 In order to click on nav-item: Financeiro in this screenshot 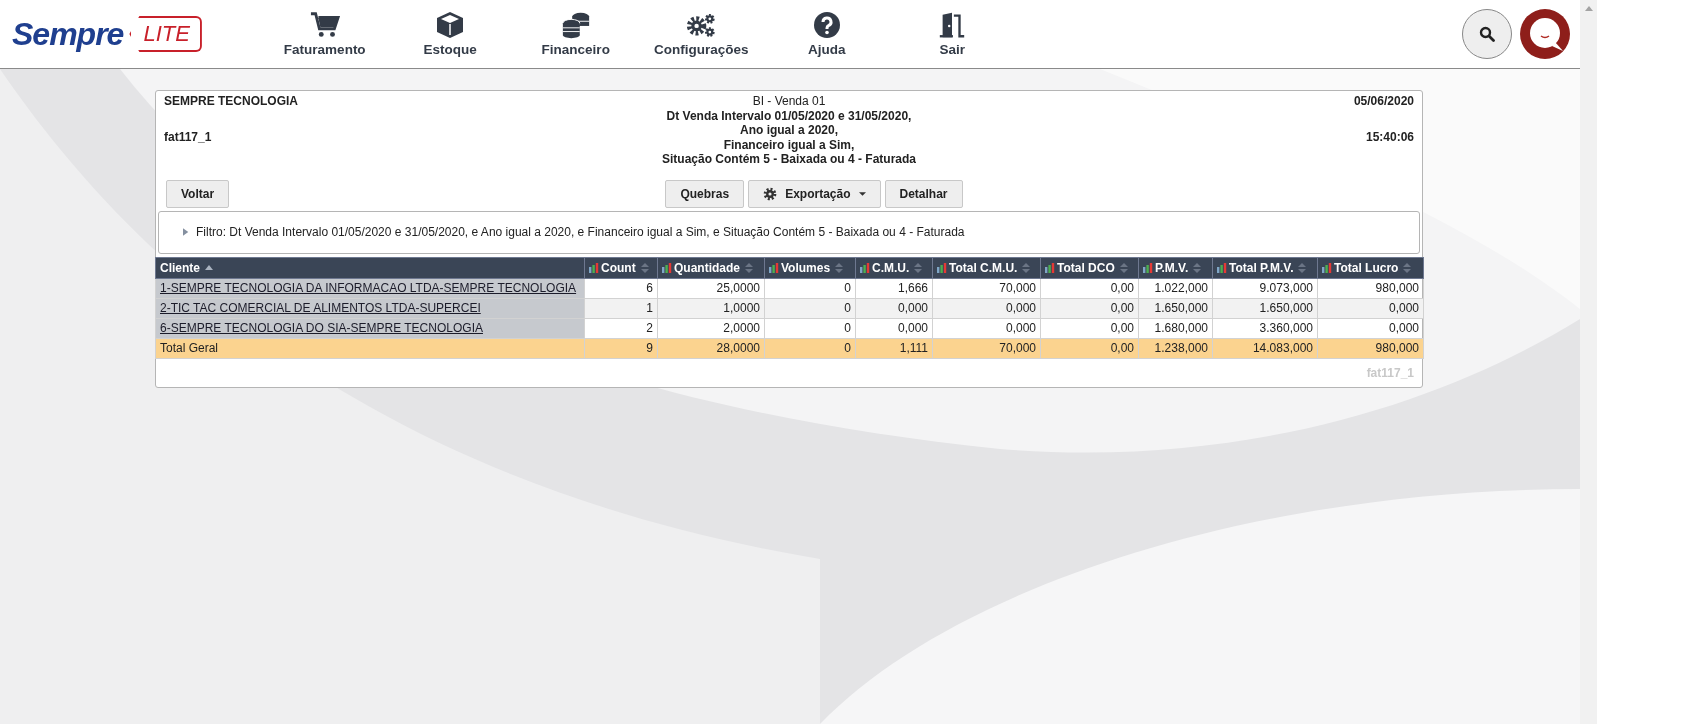, I will do `click(576, 34)`.